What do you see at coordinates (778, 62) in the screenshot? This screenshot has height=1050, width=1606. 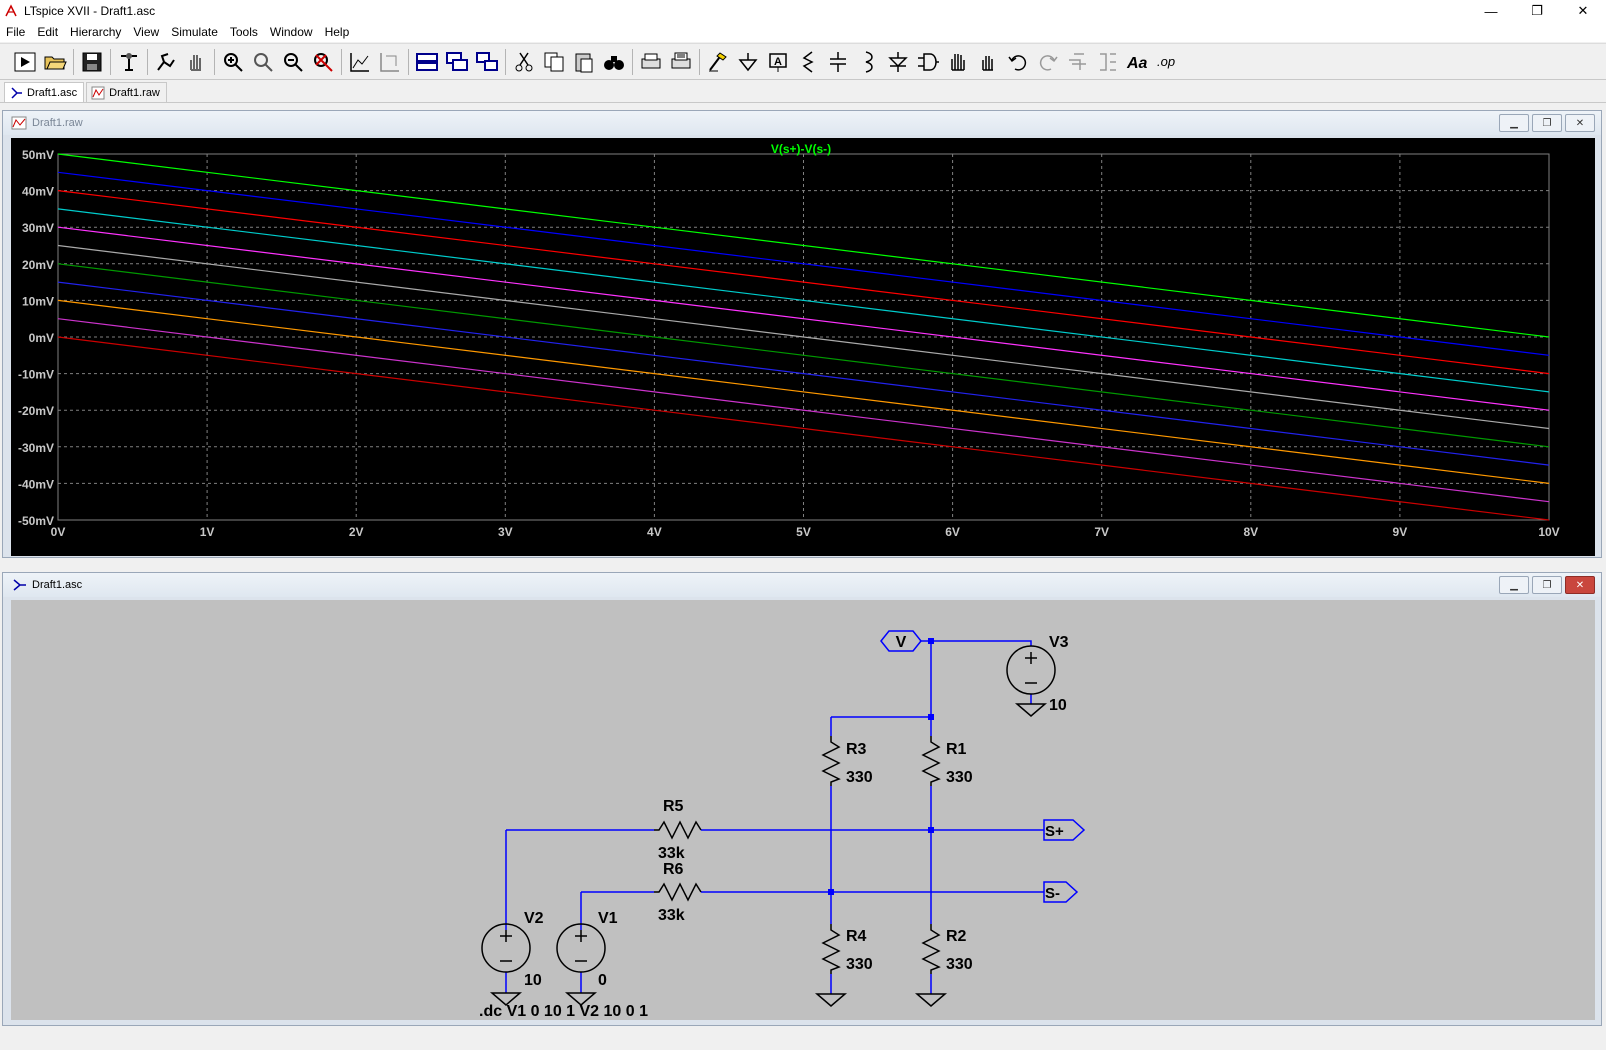 I see `label-net-icon: A` at bounding box center [778, 62].